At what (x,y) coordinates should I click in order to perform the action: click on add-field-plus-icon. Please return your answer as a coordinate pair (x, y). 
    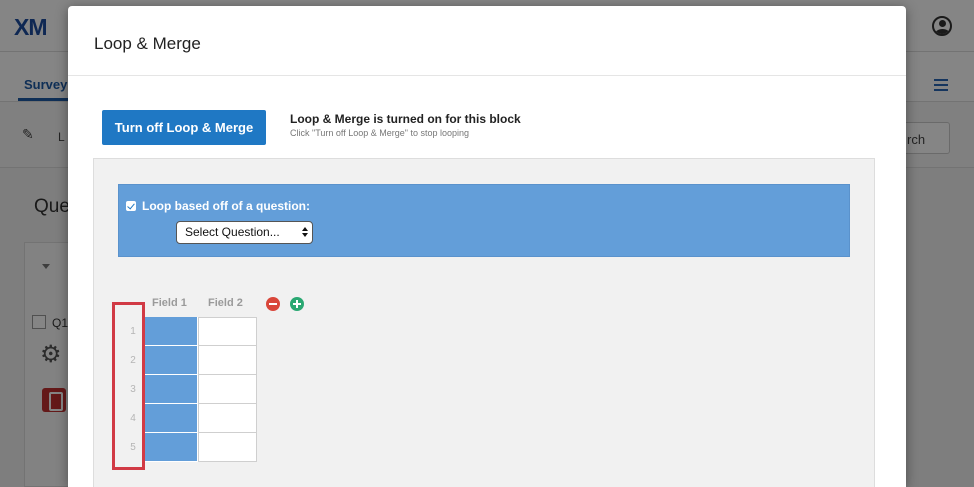
    Looking at the image, I should click on (297, 304).